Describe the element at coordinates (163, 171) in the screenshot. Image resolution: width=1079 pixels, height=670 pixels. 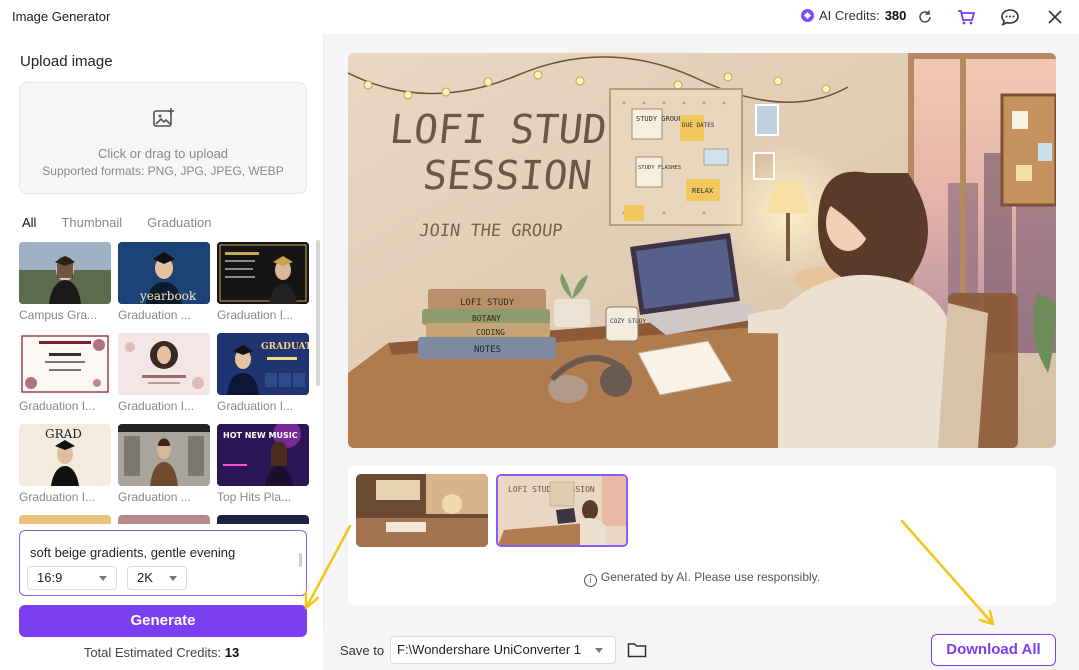
I see `upload-formats: Supported formats: PNG, JPG, JPEG, WEBP` at that location.